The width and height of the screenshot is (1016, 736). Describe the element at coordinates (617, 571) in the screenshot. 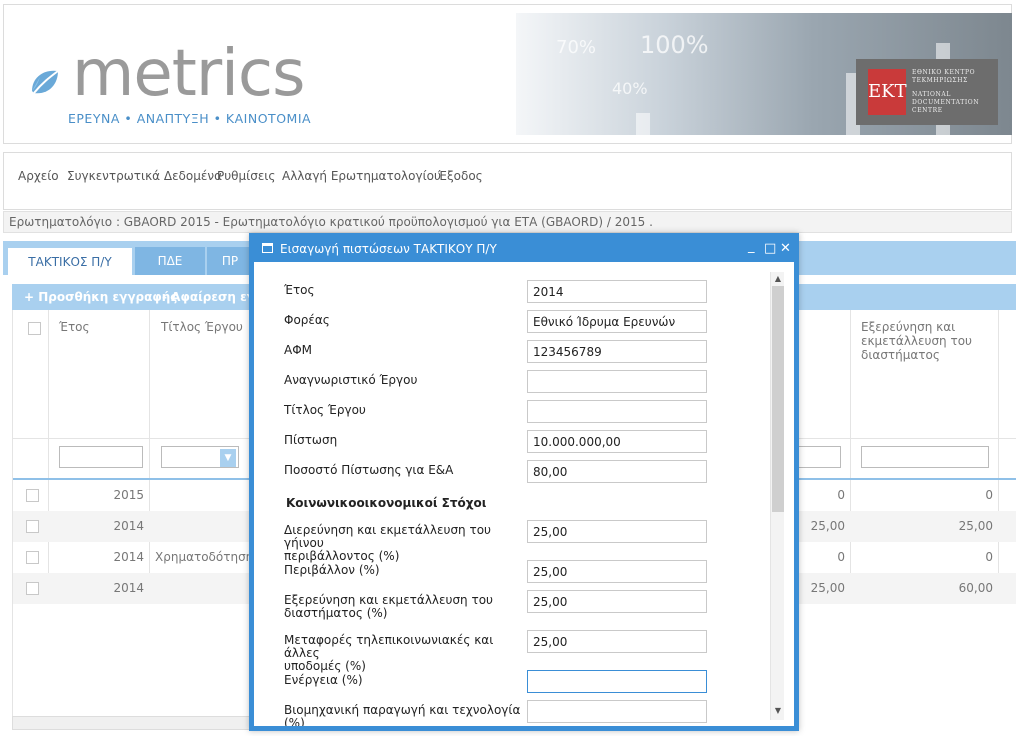

I see `environment-input` at that location.